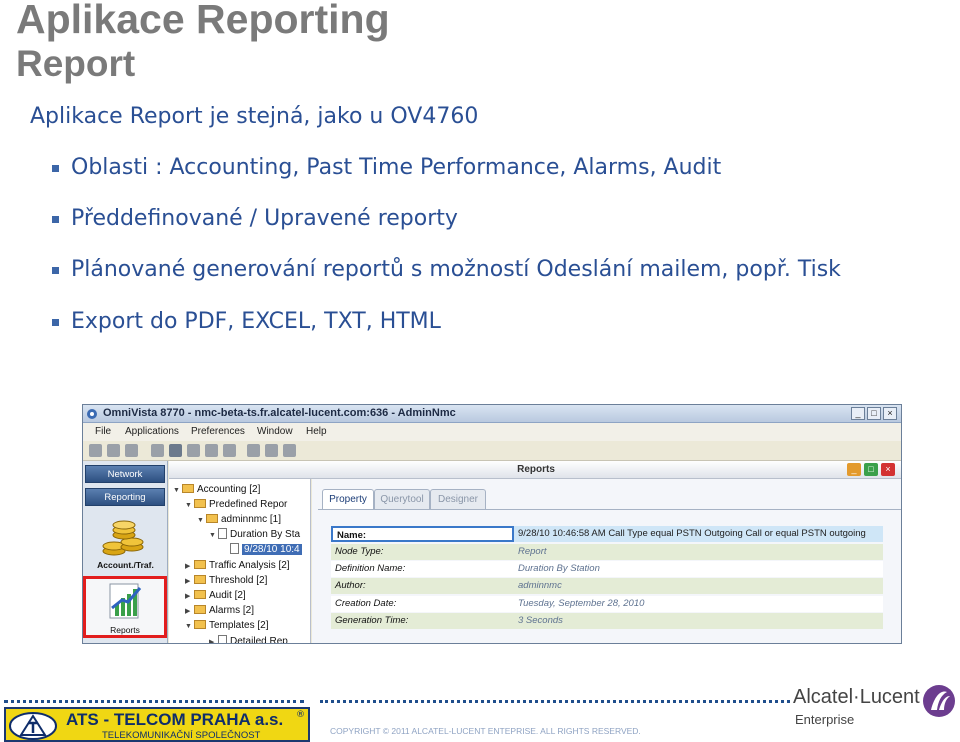  What do you see at coordinates (203, 21) in the screenshot?
I see `slide-title: Aplikace Reporting` at bounding box center [203, 21].